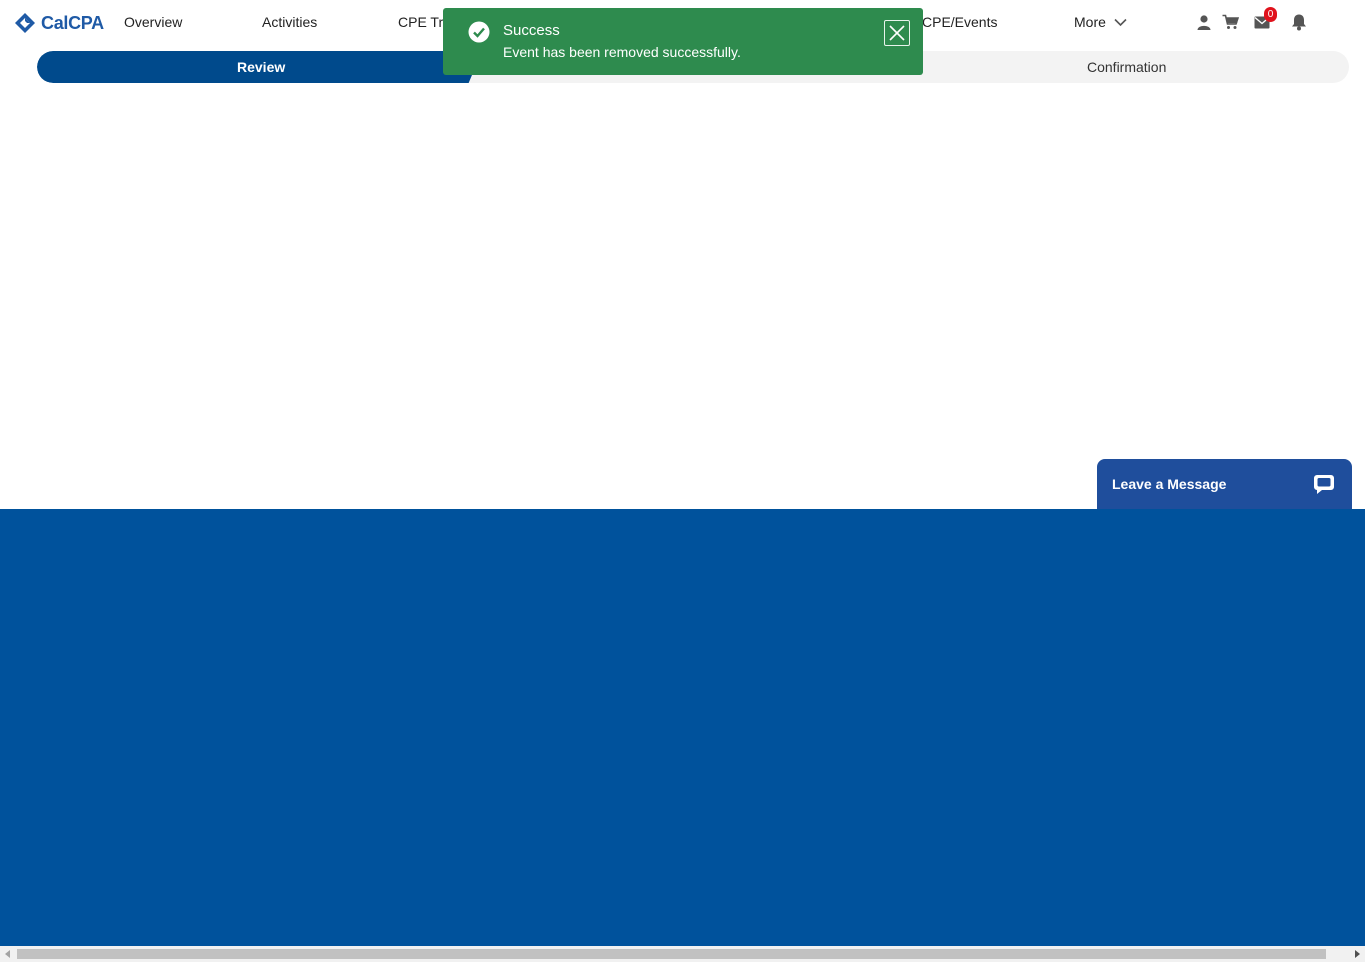 This screenshot has width=1365, height=962. I want to click on leave-message-chat-widget: Leave a Message, so click(1224, 484).